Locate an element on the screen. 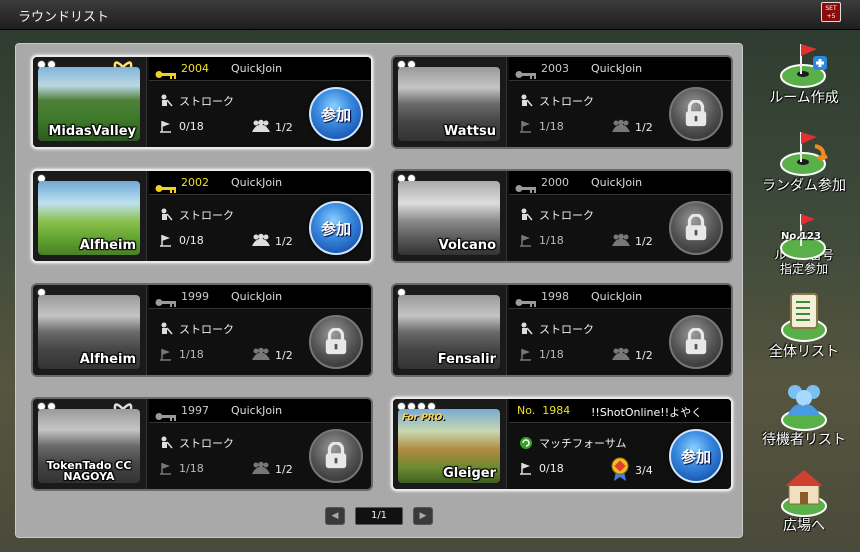  plaza-icon is located at coordinates (804, 491).